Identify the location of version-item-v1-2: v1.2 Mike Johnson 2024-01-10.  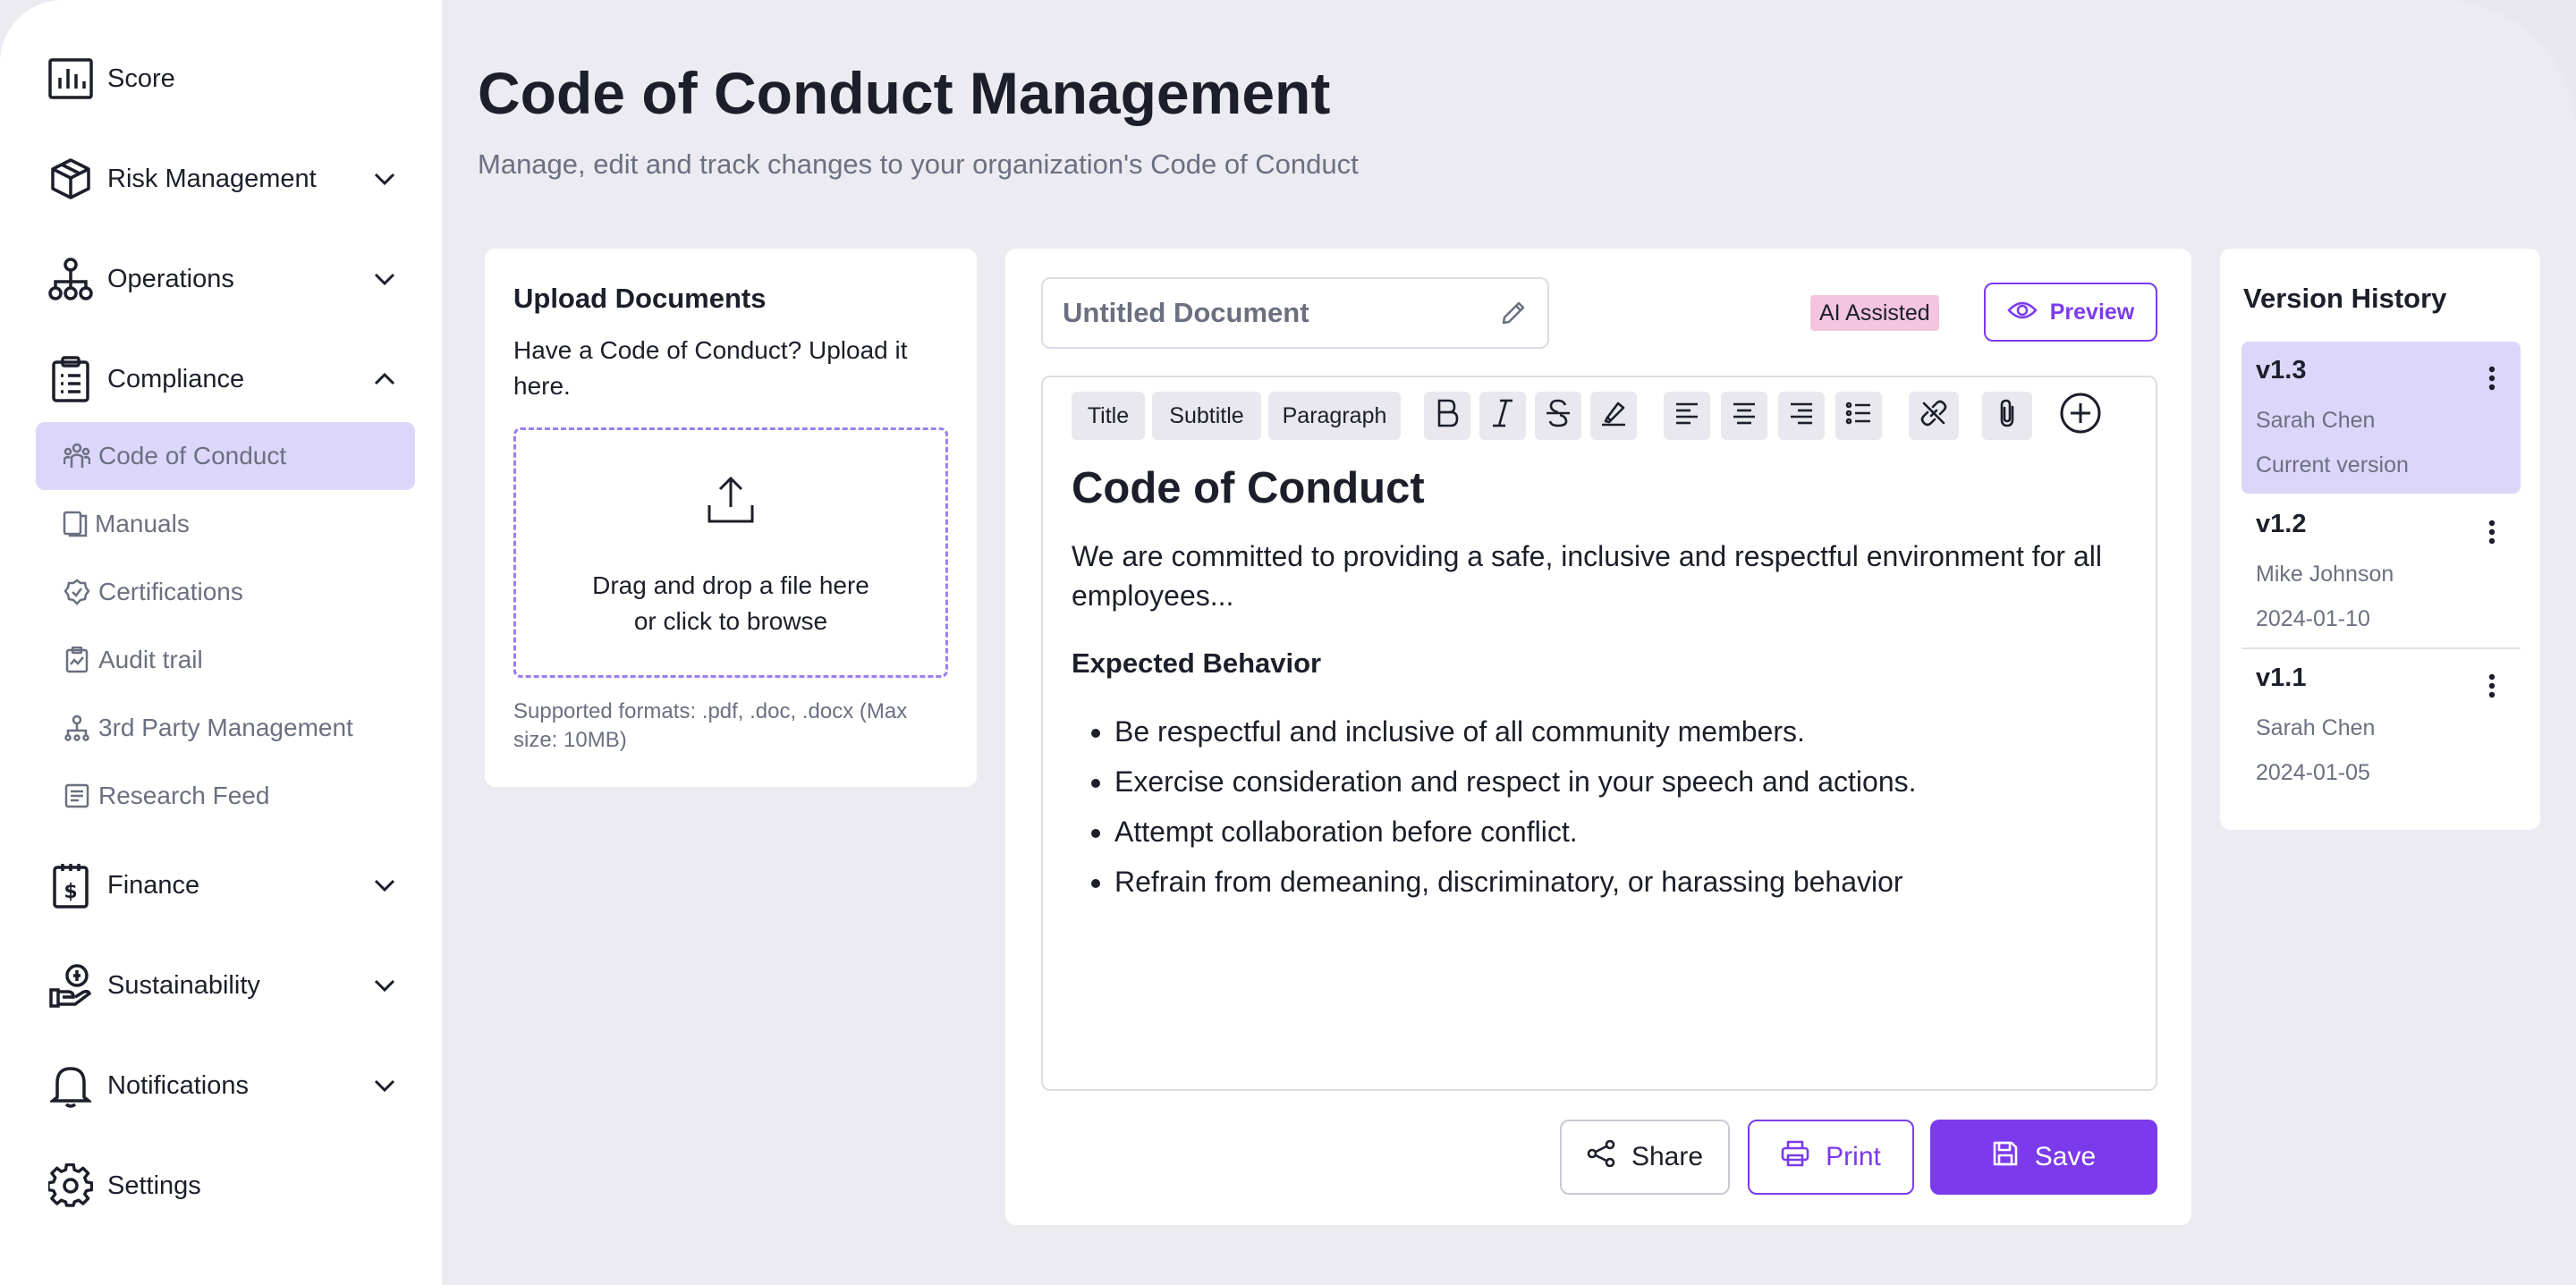
(2381, 571).